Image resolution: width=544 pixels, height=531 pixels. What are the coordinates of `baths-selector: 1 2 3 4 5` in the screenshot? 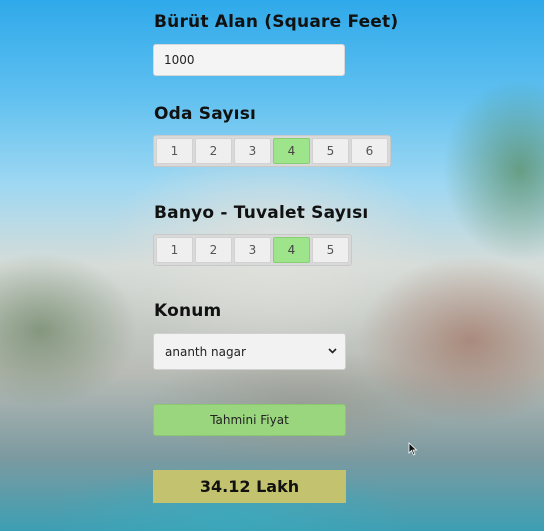 It's located at (252, 250).